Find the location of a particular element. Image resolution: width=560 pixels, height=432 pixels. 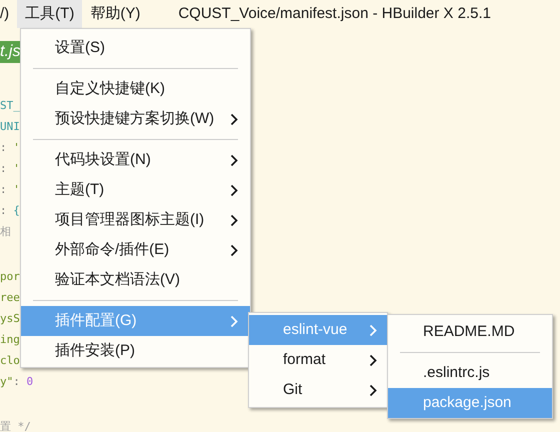

menu-item: 项目管理器图标主题(I) is located at coordinates (135, 220).